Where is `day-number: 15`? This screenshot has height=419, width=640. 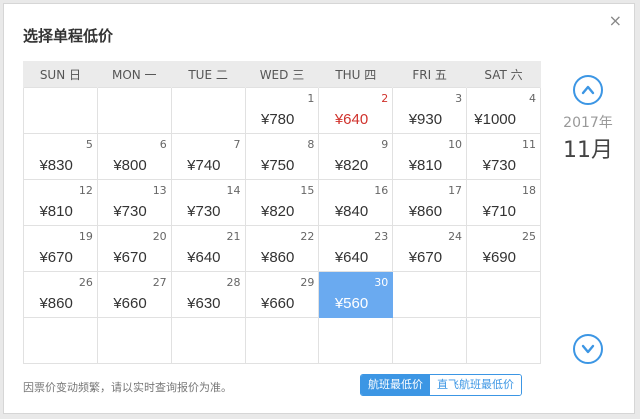 day-number: 15 is located at coordinates (307, 190).